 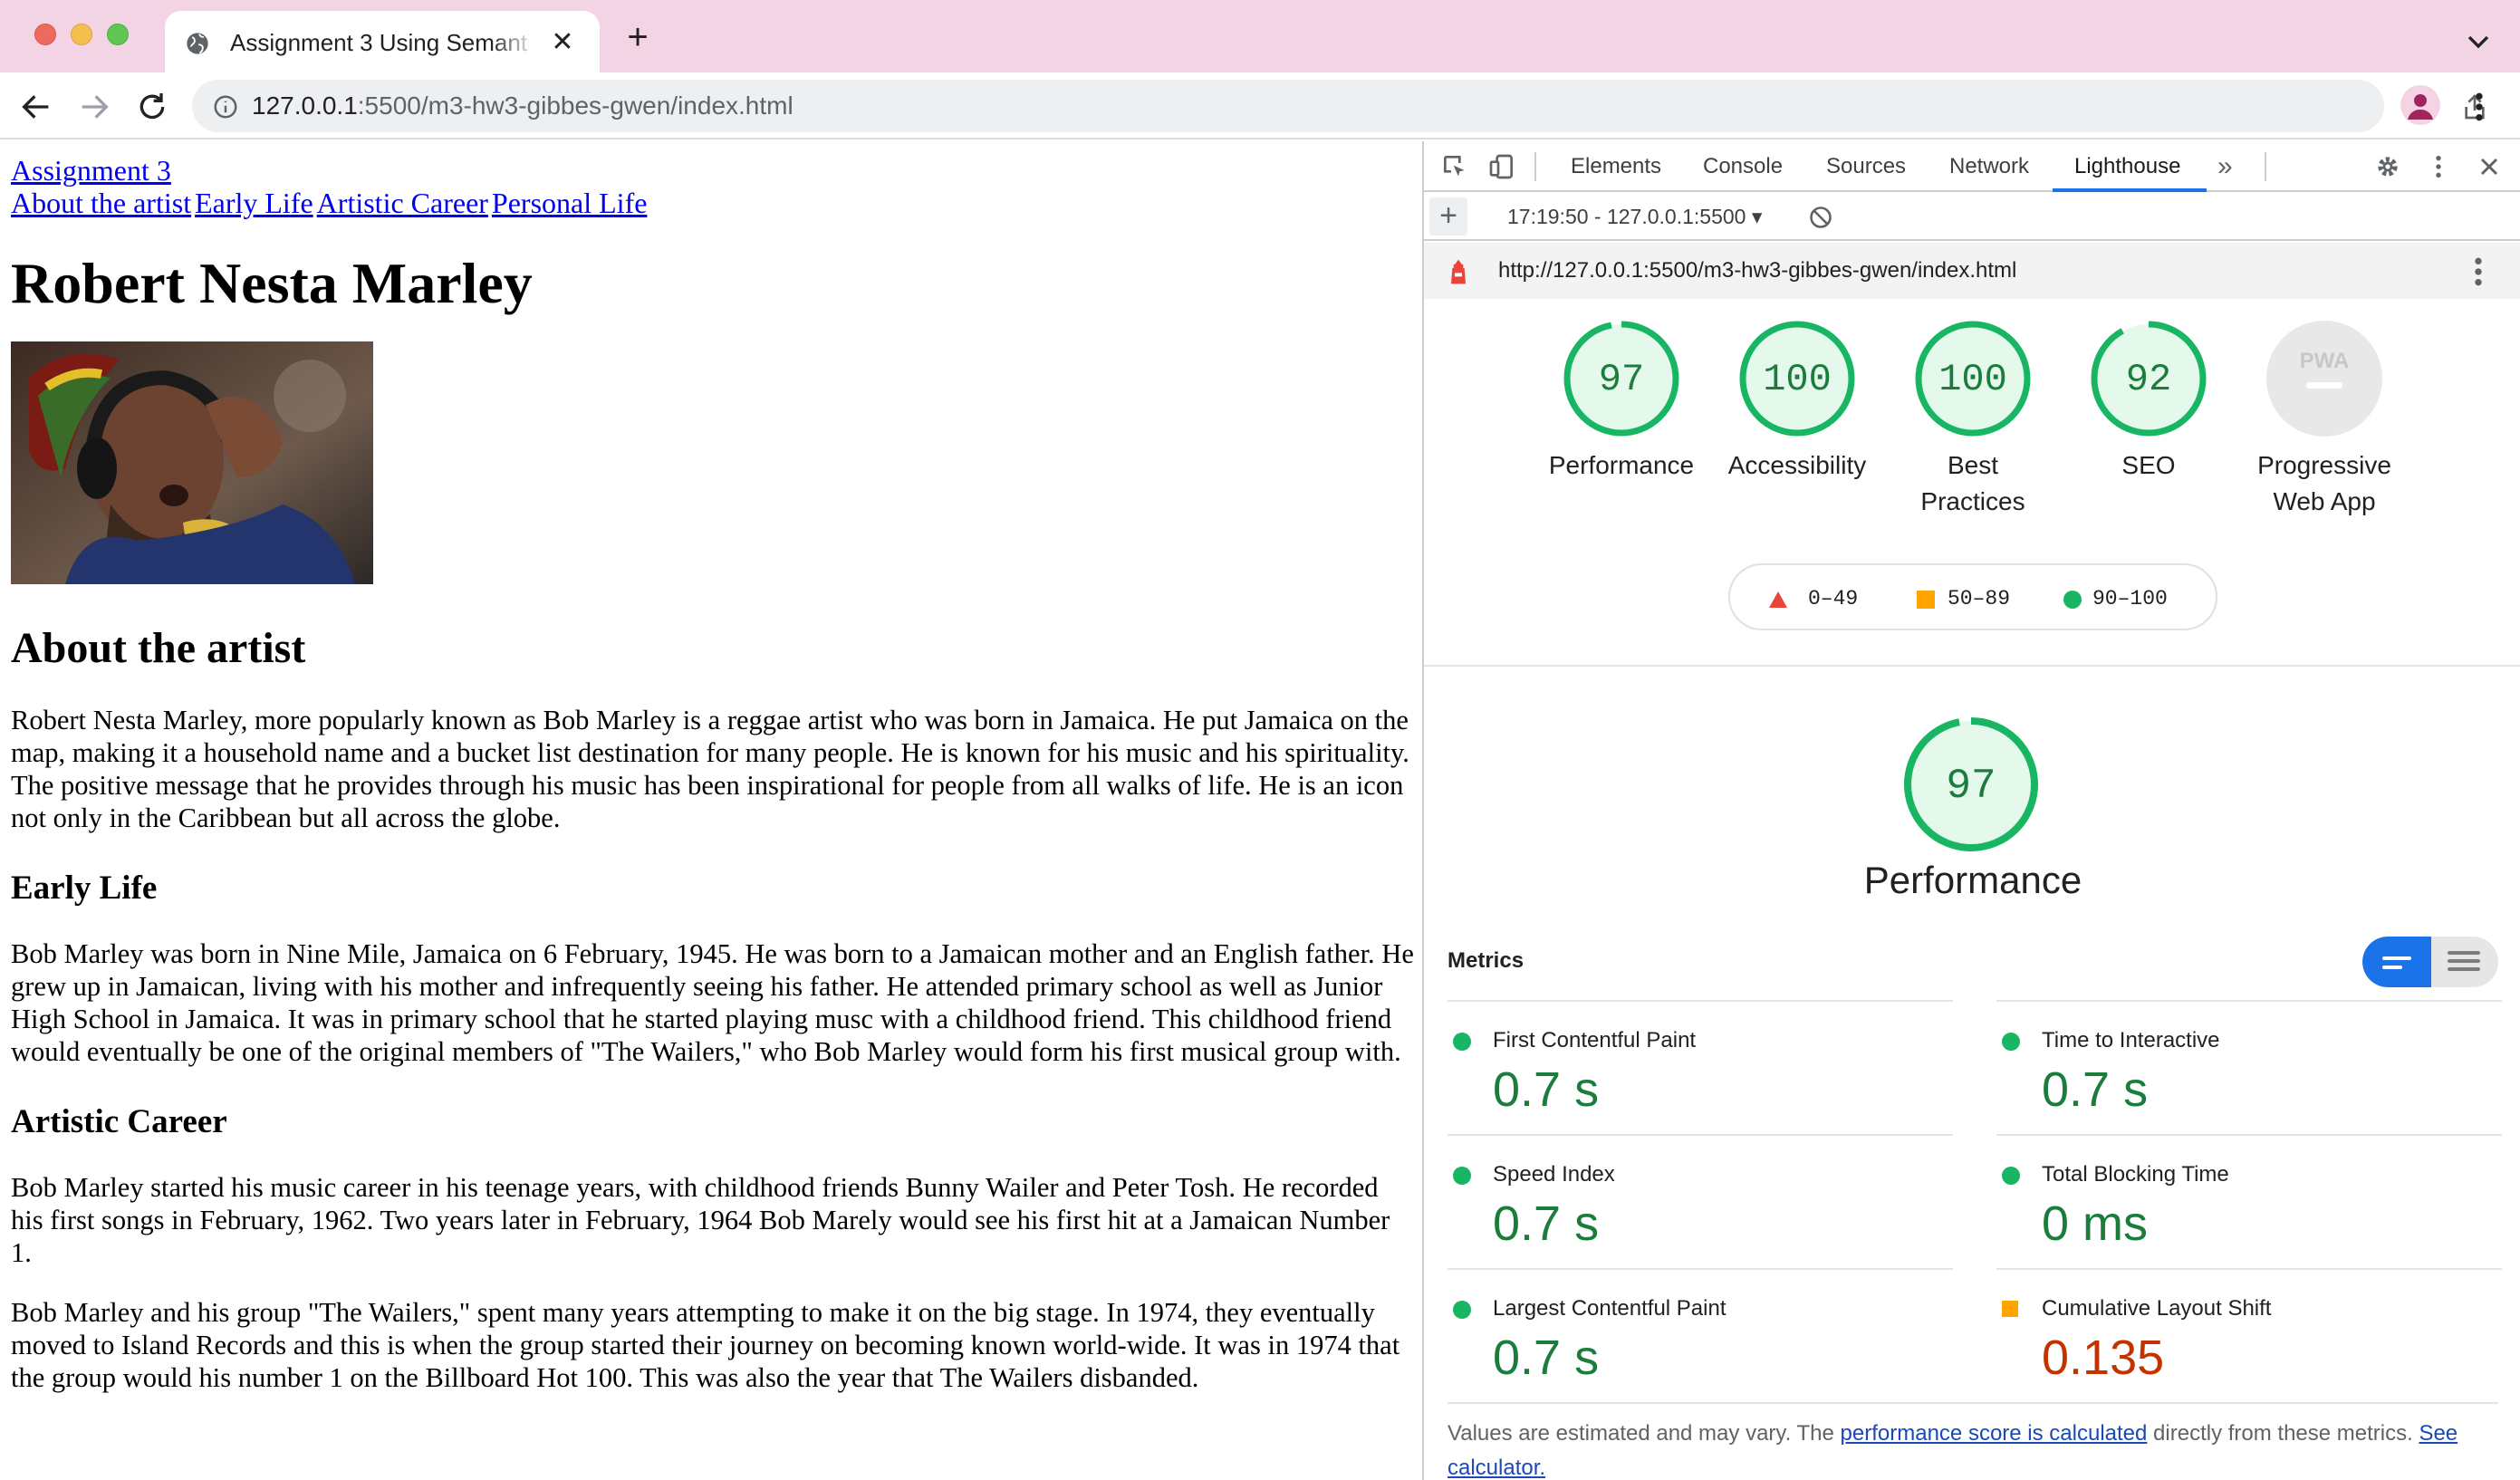 I want to click on clear-reports-icon, so click(x=1820, y=217).